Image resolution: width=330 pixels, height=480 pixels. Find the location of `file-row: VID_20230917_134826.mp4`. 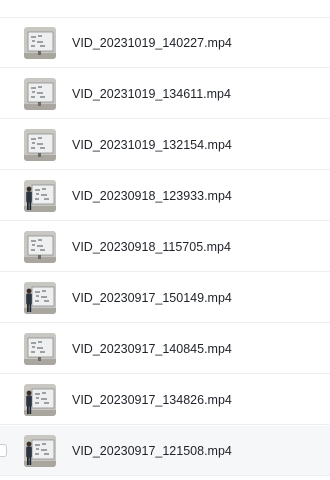

file-row: VID_20230917_134826.mp4 is located at coordinates (165, 400).